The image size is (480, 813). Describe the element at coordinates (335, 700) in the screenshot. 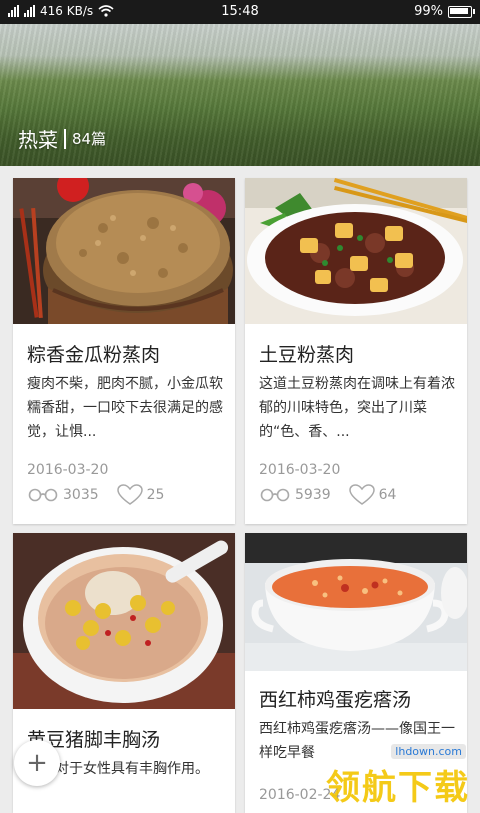

I see `recipe-title: 西红柿鸡蛋疙瘩汤` at that location.